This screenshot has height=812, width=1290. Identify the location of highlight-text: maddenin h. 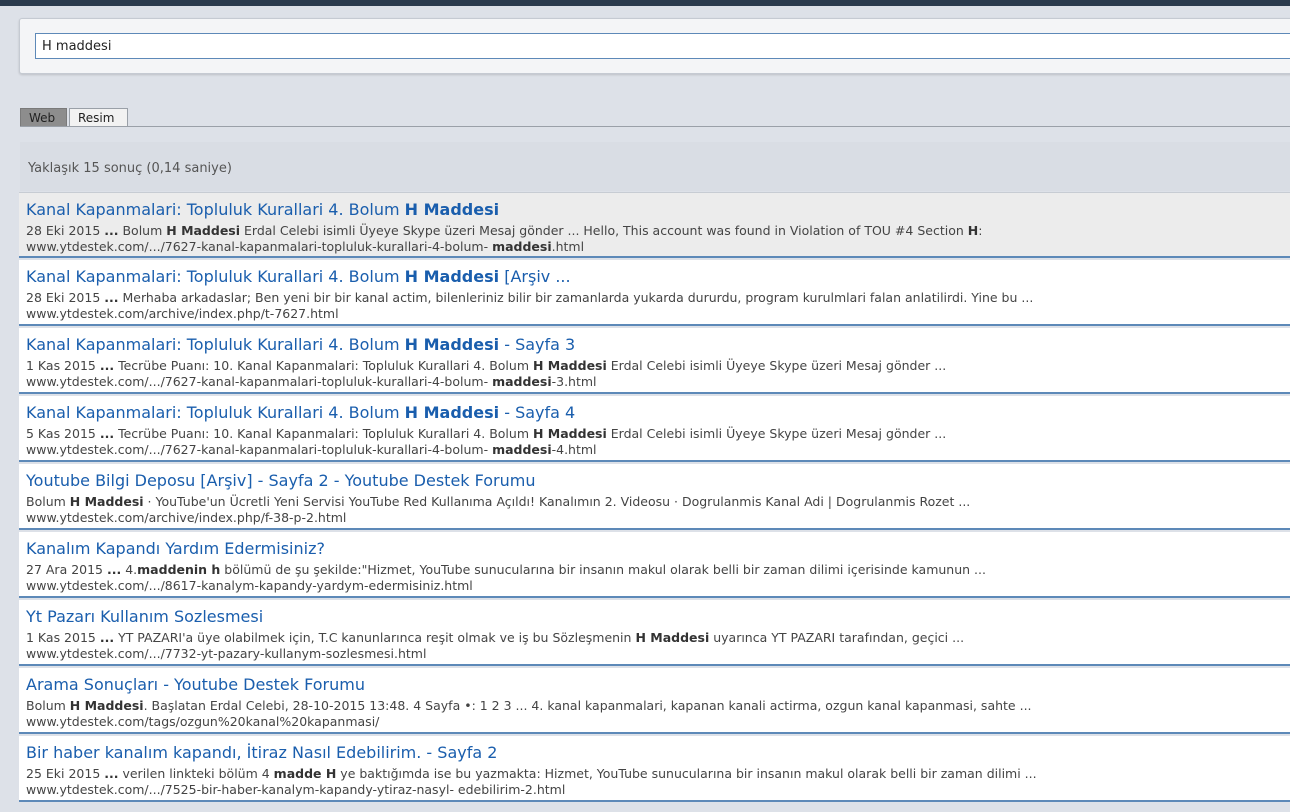
(179, 569).